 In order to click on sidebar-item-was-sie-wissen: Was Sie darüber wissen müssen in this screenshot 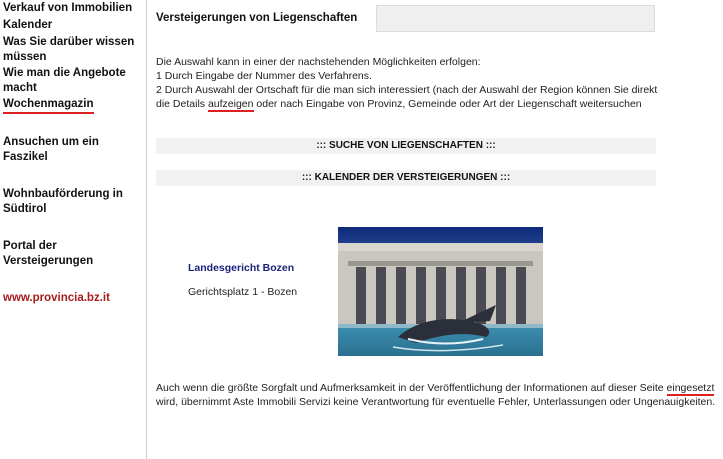, I will do `click(73, 50)`.